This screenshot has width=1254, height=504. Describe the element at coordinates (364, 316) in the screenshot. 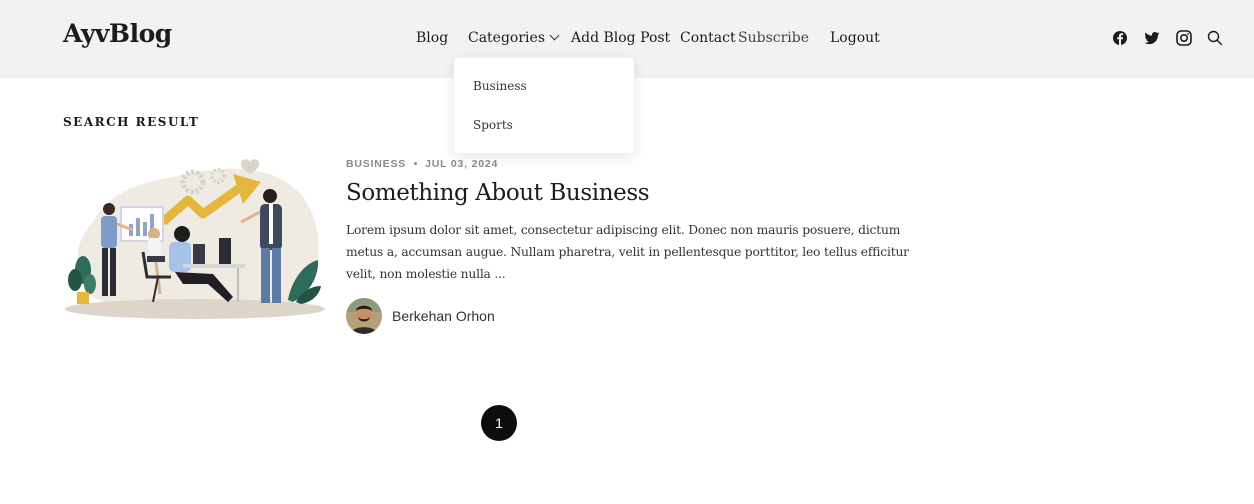

I see `author-avatar` at that location.